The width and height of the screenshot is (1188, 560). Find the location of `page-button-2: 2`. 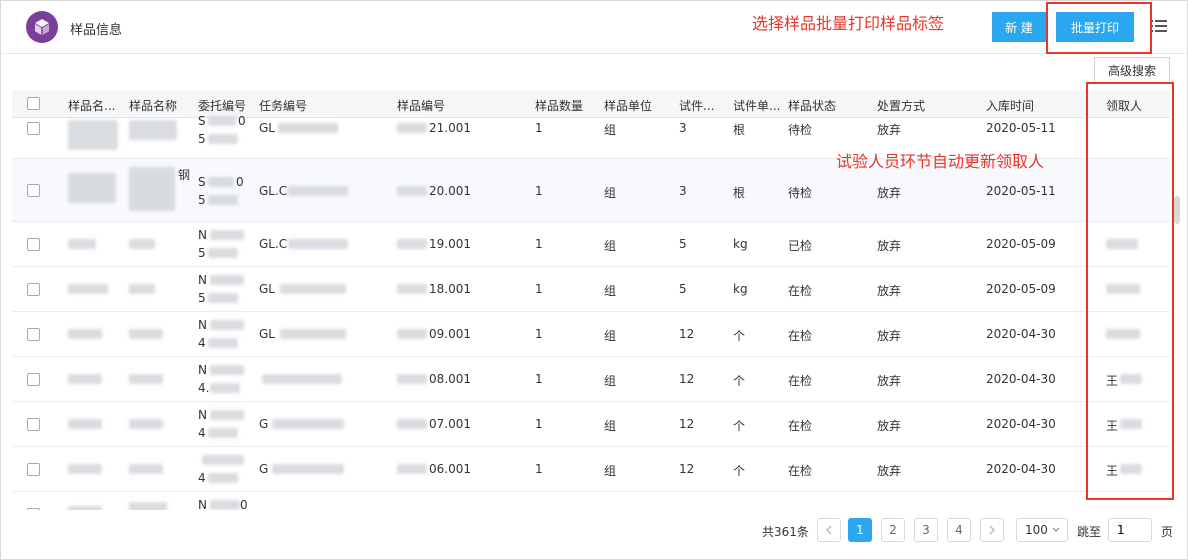

page-button-2: 2 is located at coordinates (893, 530).